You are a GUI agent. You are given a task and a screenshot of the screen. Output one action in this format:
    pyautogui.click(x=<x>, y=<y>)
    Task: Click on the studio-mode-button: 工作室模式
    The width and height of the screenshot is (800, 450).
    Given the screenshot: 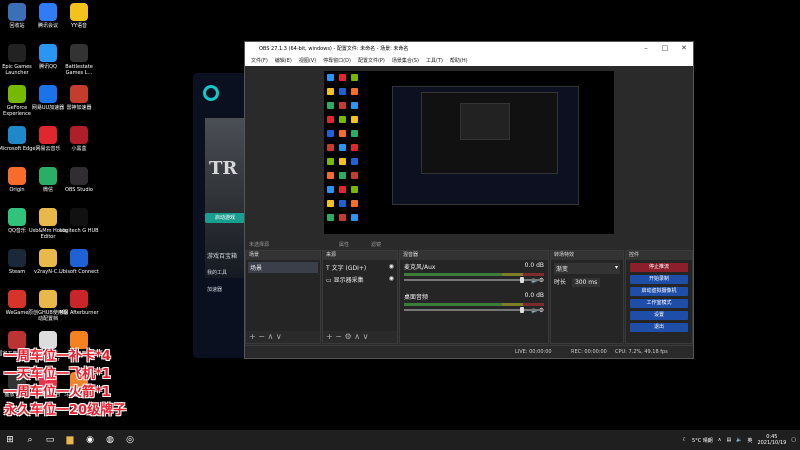 What is the action you would take?
    pyautogui.click(x=659, y=303)
    